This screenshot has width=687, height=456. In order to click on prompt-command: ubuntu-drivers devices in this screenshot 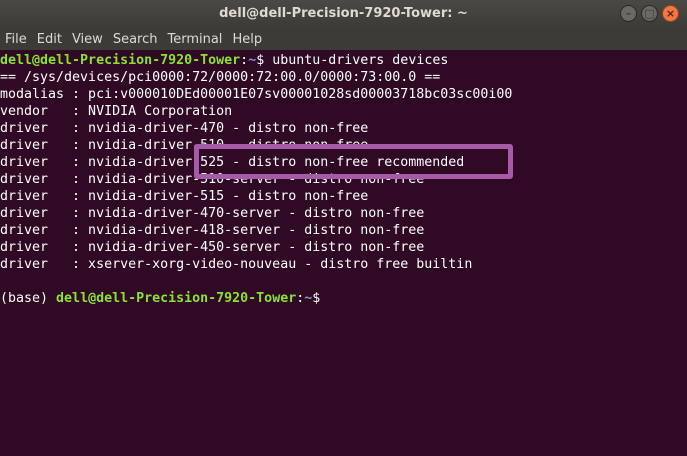, I will do `click(356, 60)`.